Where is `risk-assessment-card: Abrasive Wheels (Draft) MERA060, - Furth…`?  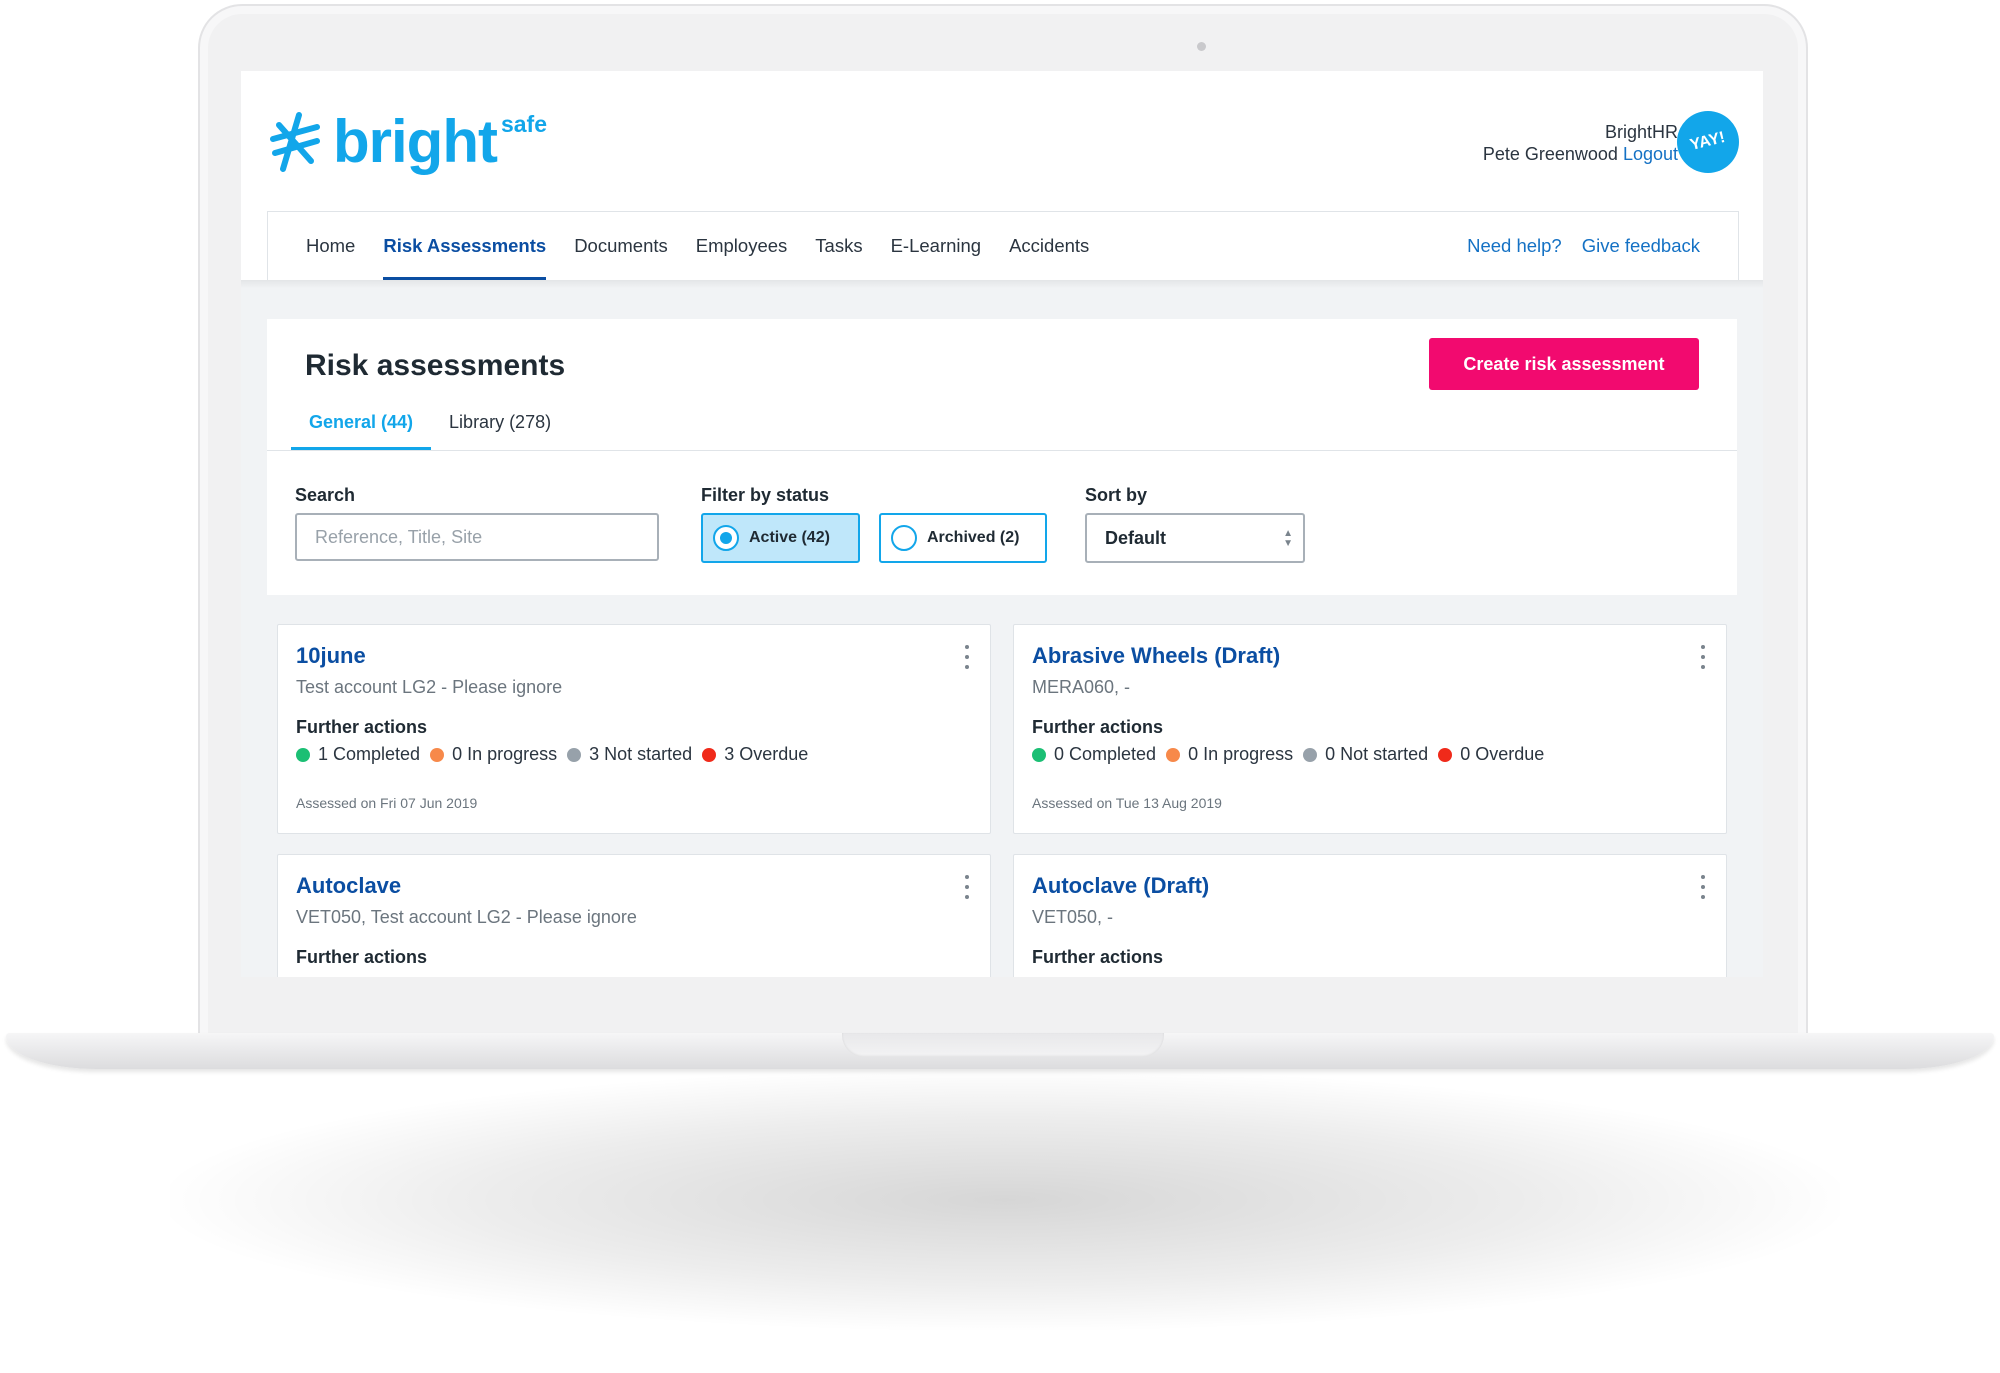
risk-assessment-card: Abrasive Wheels (Draft) MERA060, - Furth… is located at coordinates (1370, 729).